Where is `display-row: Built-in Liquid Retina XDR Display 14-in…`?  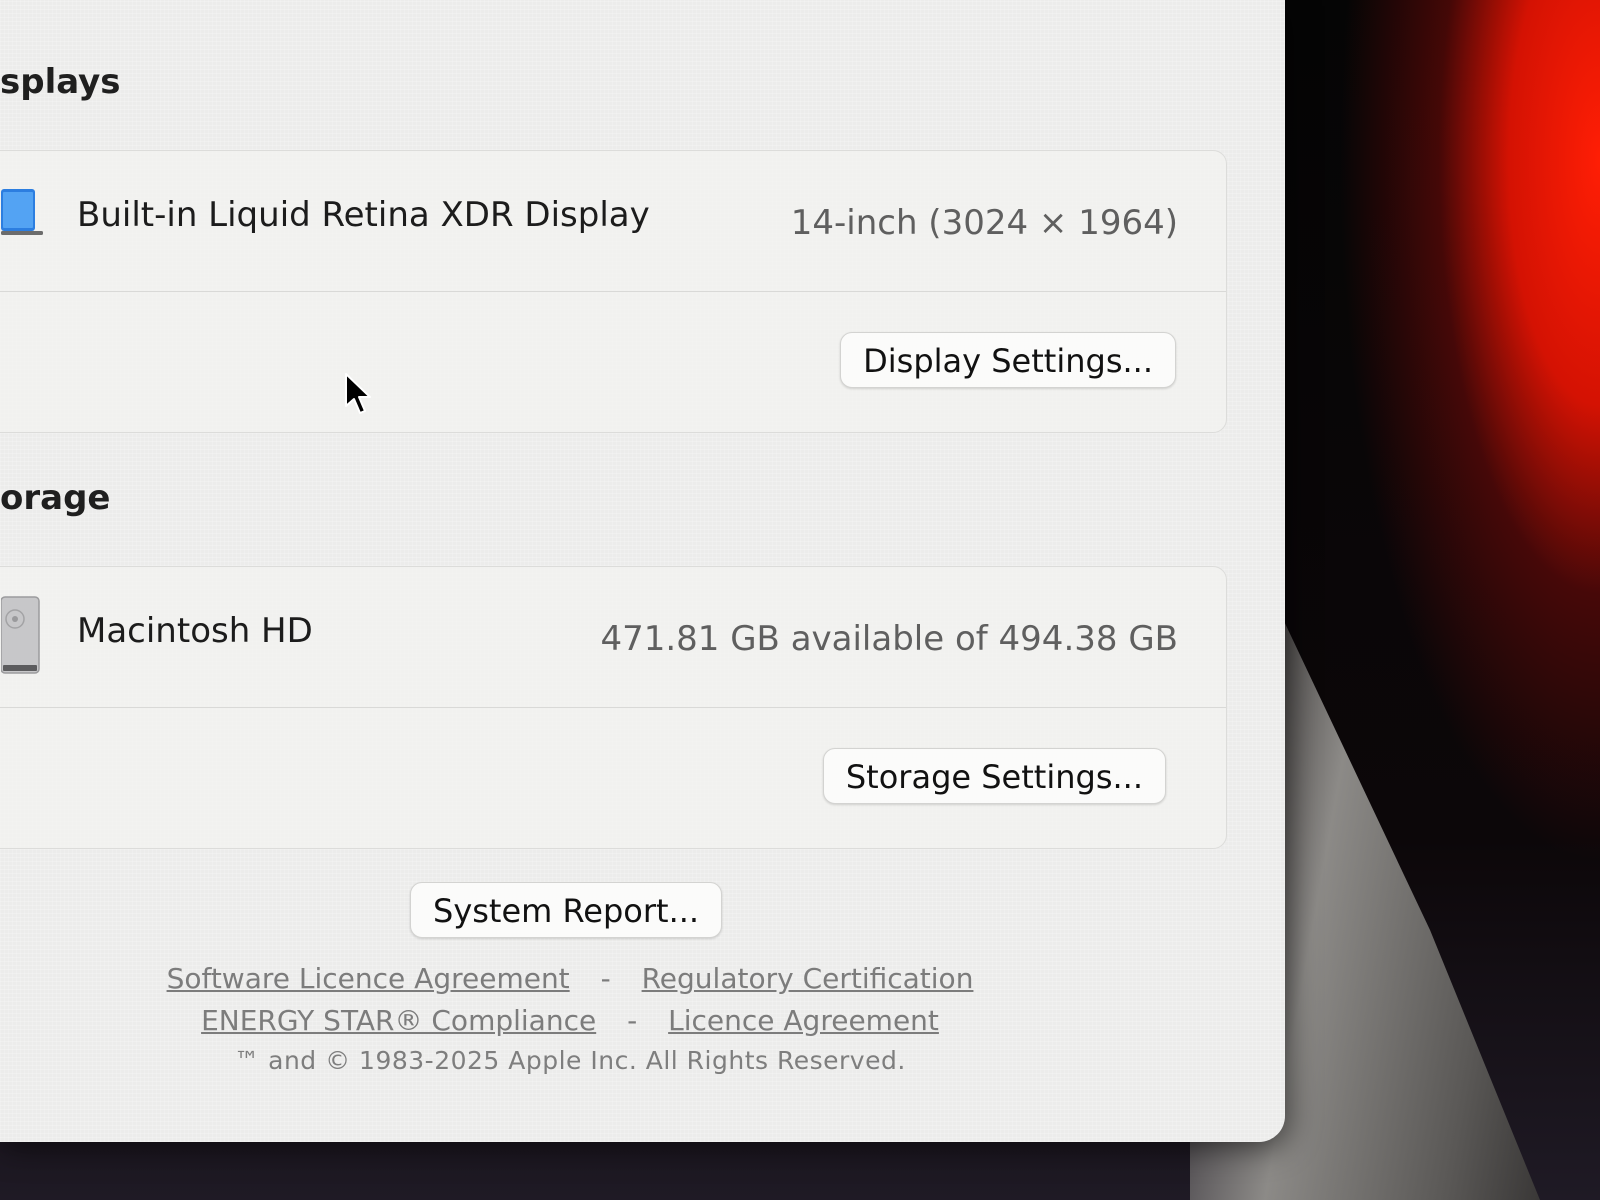
display-row: Built-in Liquid Retina XDR Display 14-in… is located at coordinates (613, 221).